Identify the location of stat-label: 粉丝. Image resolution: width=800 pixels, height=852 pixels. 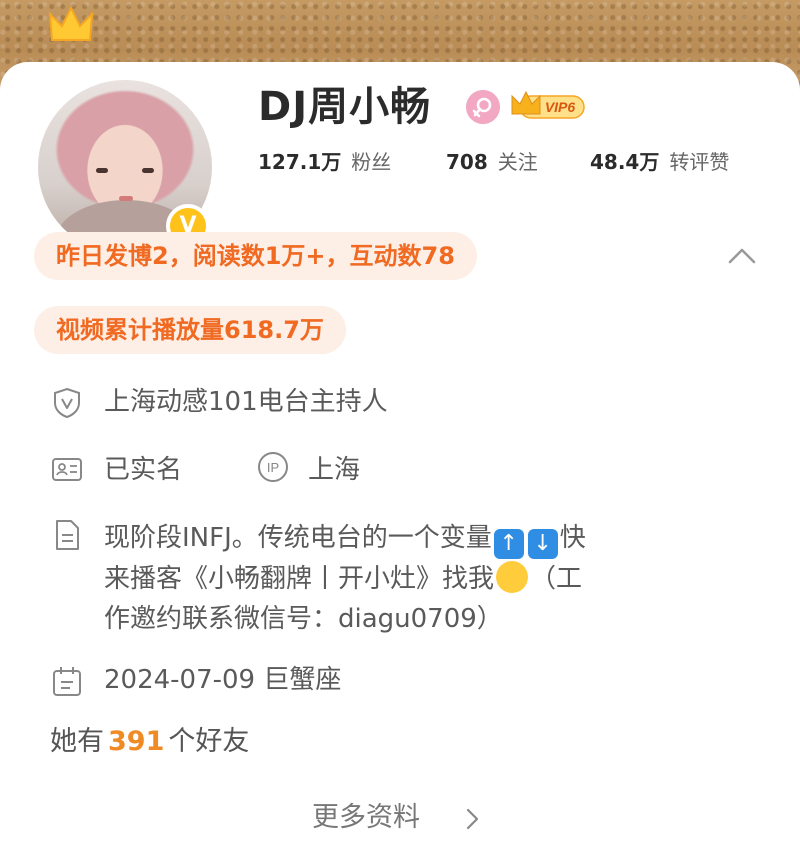
(371, 162).